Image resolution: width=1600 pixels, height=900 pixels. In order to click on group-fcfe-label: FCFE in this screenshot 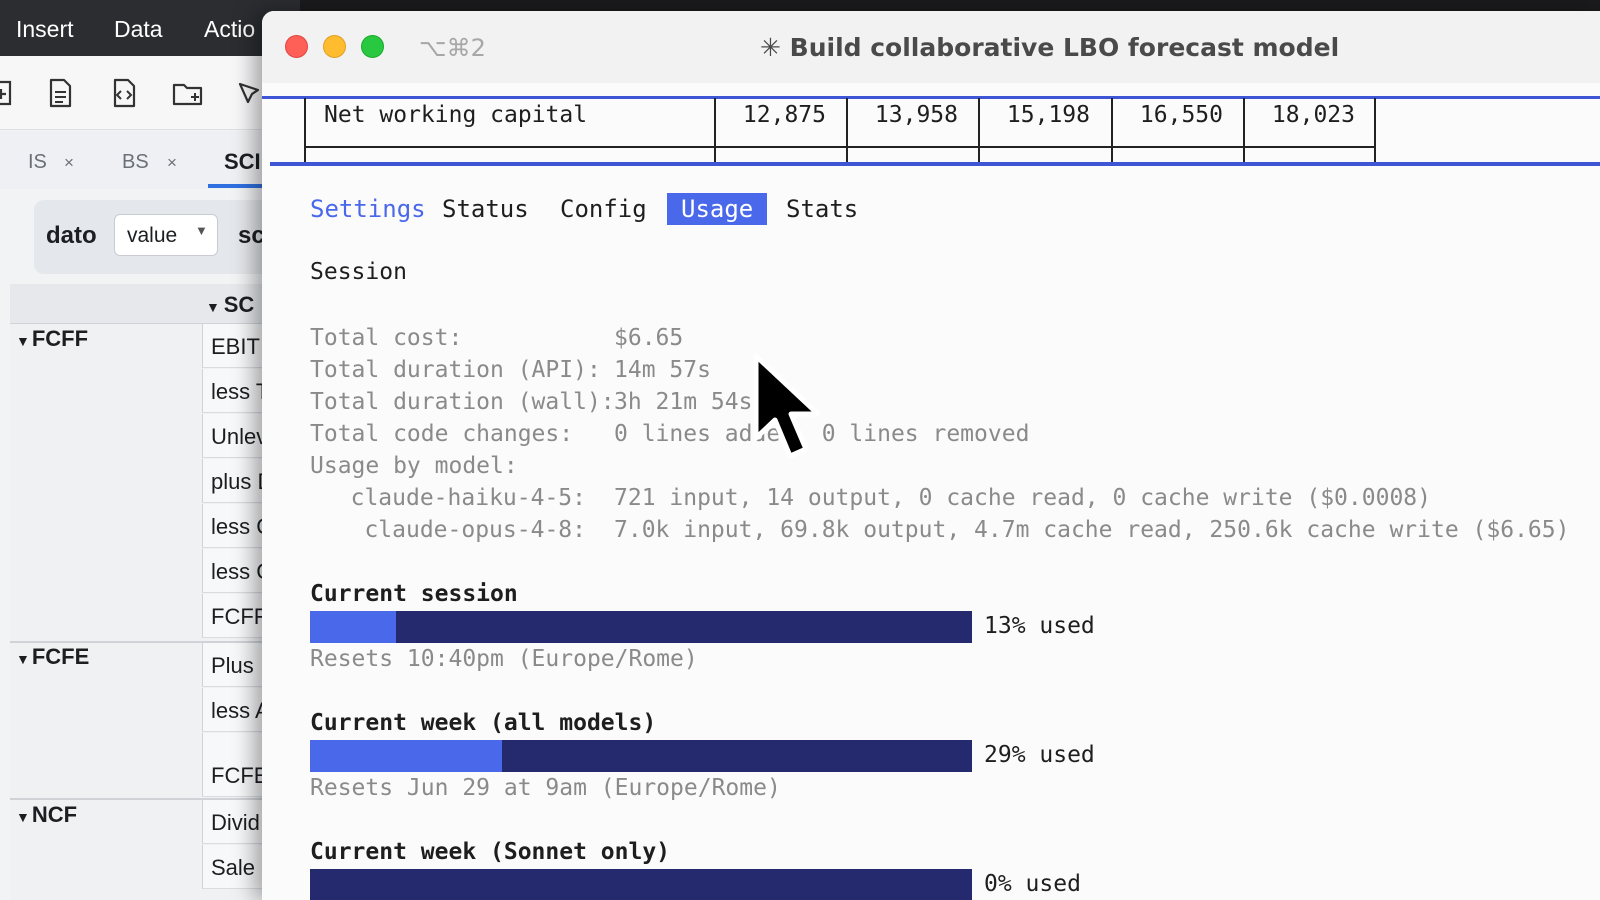, I will do `click(60, 656)`.